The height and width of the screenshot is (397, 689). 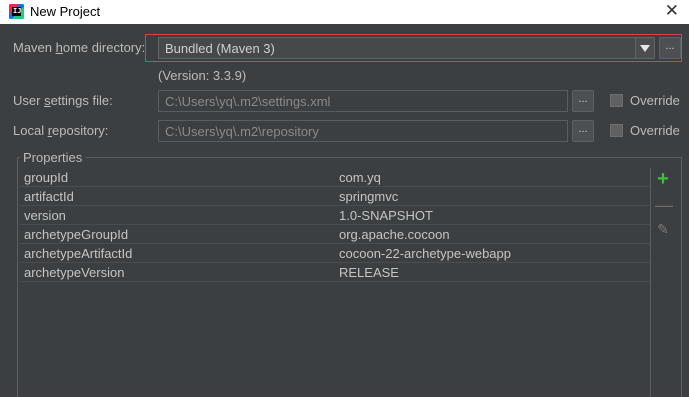 I want to click on user-settings-field: C:\Users\yq\.m2\settings.xml, so click(x=363, y=101).